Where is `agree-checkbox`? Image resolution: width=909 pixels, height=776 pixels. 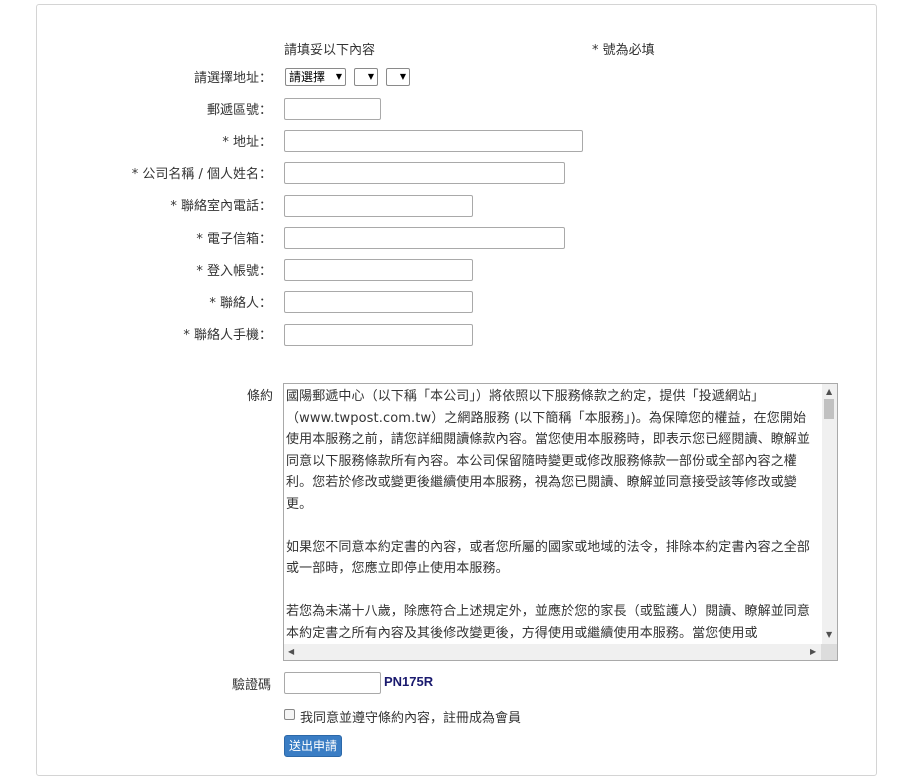
agree-checkbox is located at coordinates (289, 714).